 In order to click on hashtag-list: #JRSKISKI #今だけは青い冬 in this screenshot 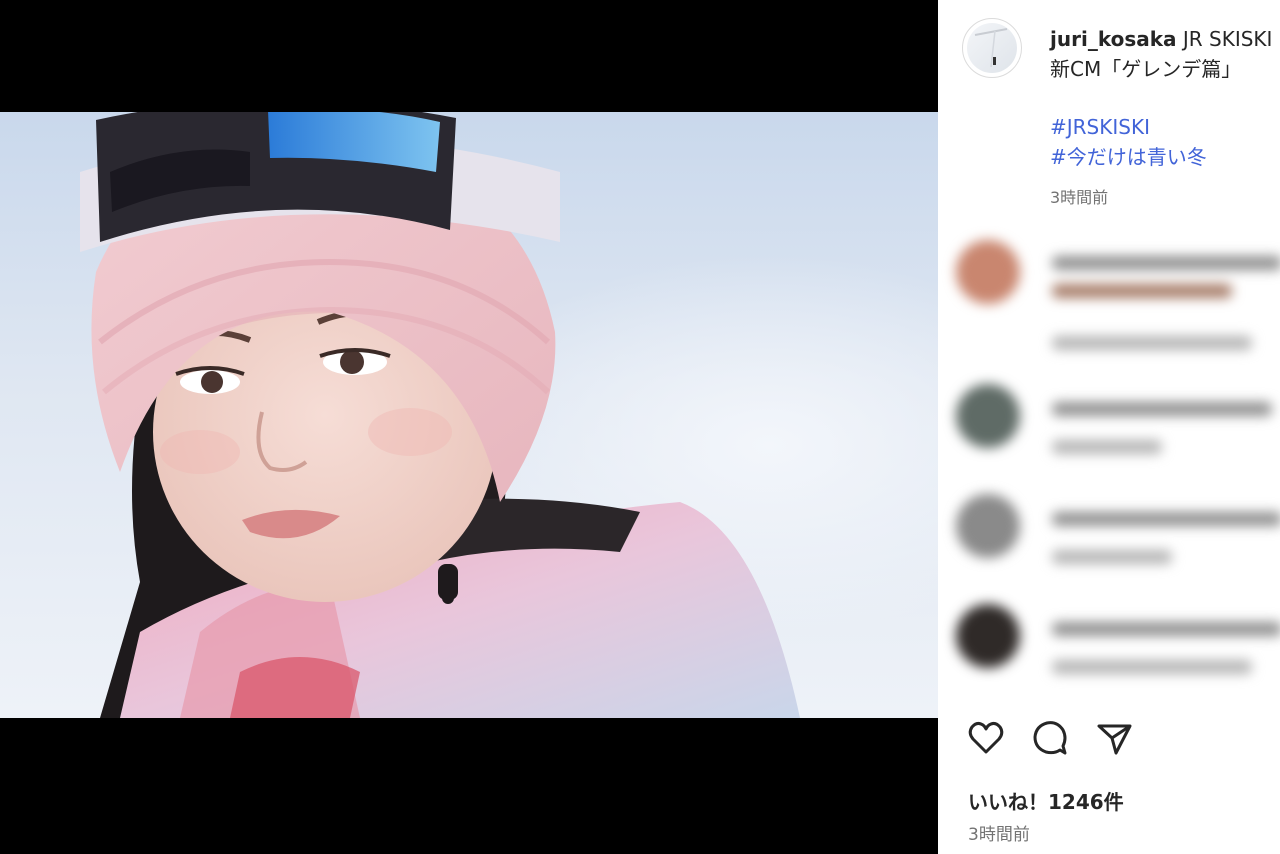, I will do `click(1128, 142)`.